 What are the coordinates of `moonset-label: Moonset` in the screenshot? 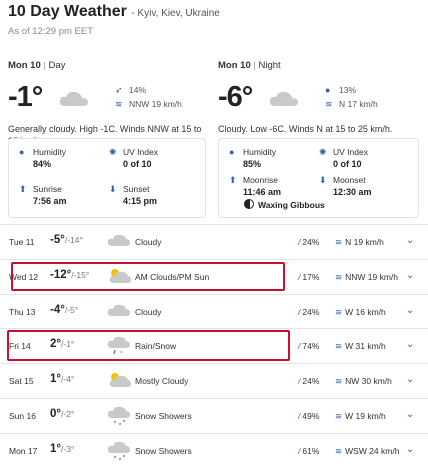 It's located at (349, 180).